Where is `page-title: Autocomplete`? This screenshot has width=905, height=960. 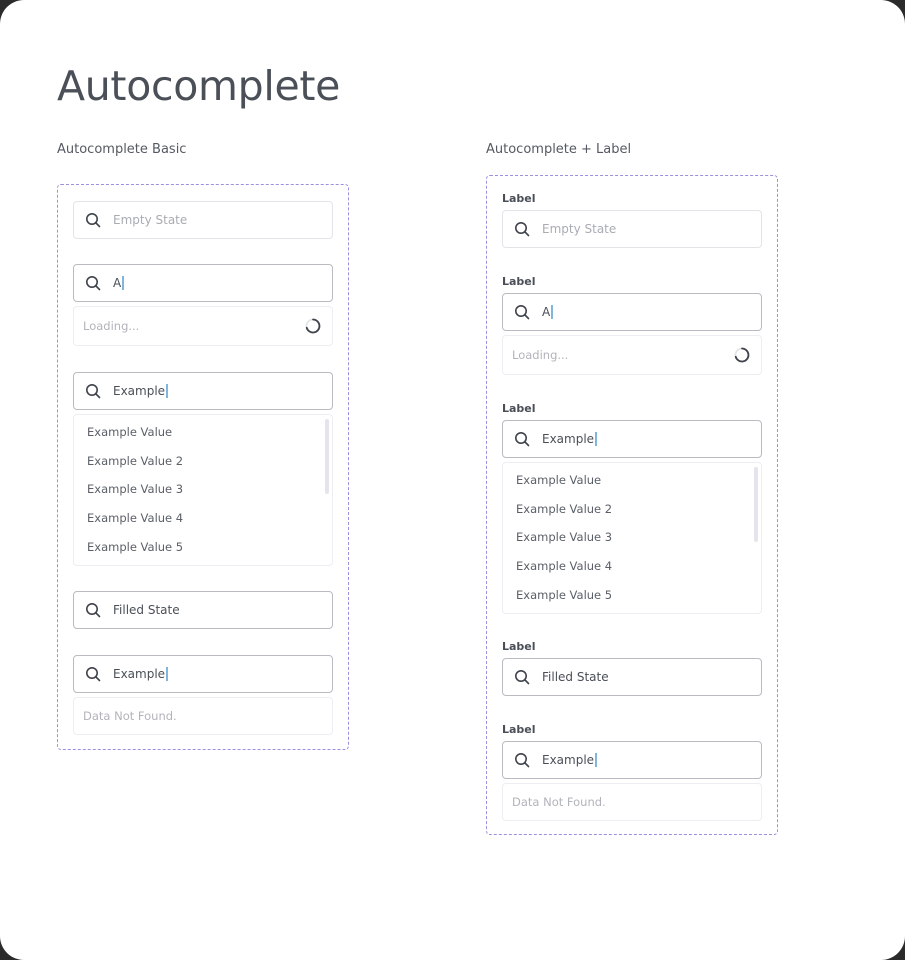
page-title: Autocomplete is located at coordinates (199, 86).